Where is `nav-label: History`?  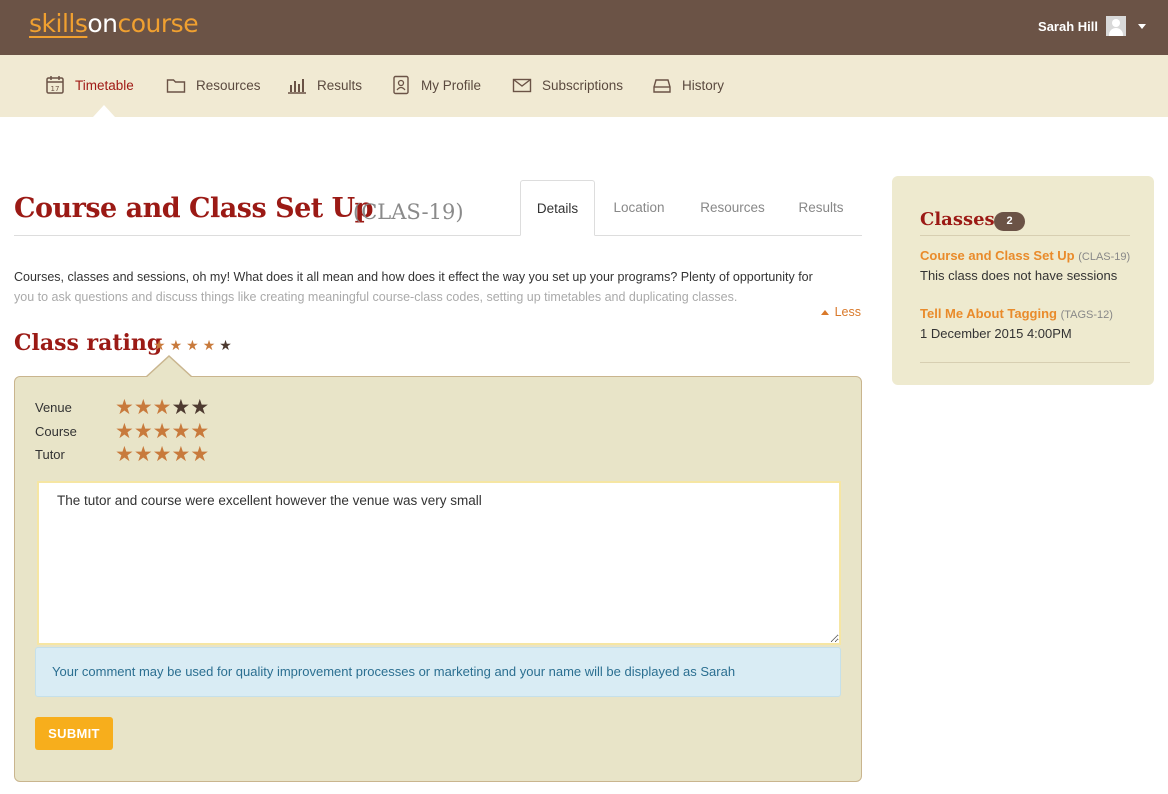 nav-label: History is located at coordinates (703, 85).